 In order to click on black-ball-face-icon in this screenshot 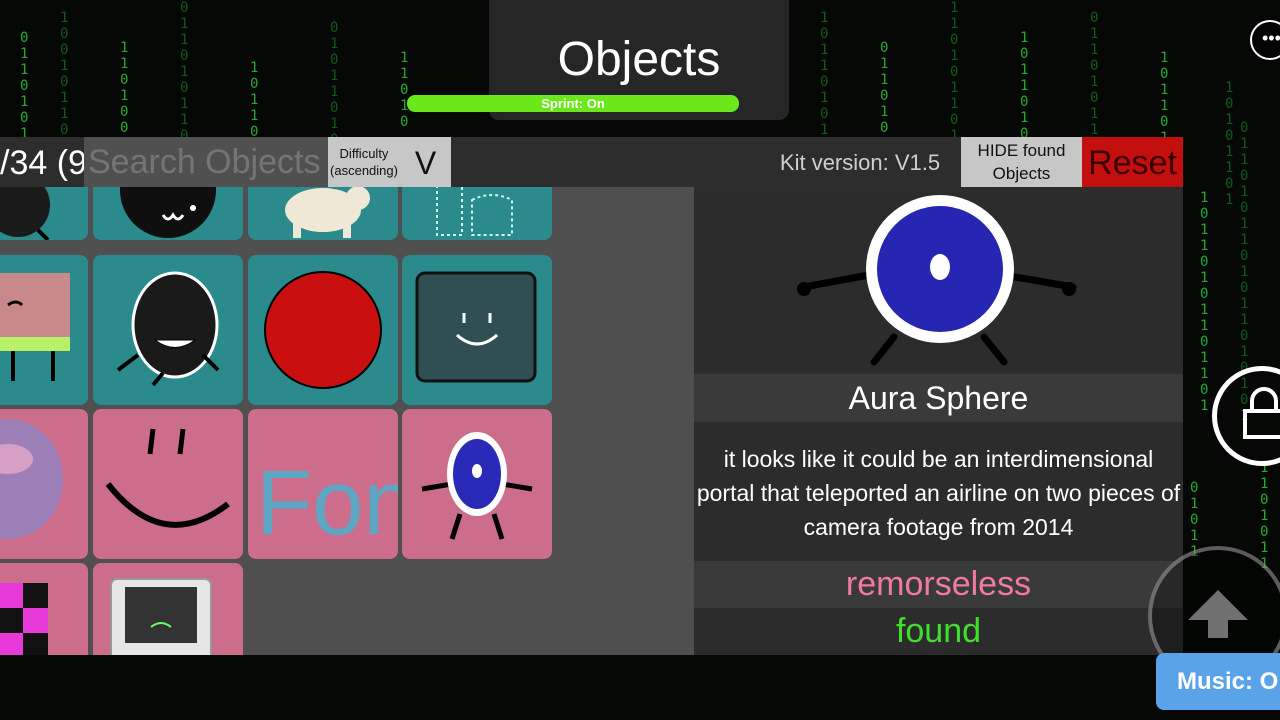, I will do `click(168, 212)`.